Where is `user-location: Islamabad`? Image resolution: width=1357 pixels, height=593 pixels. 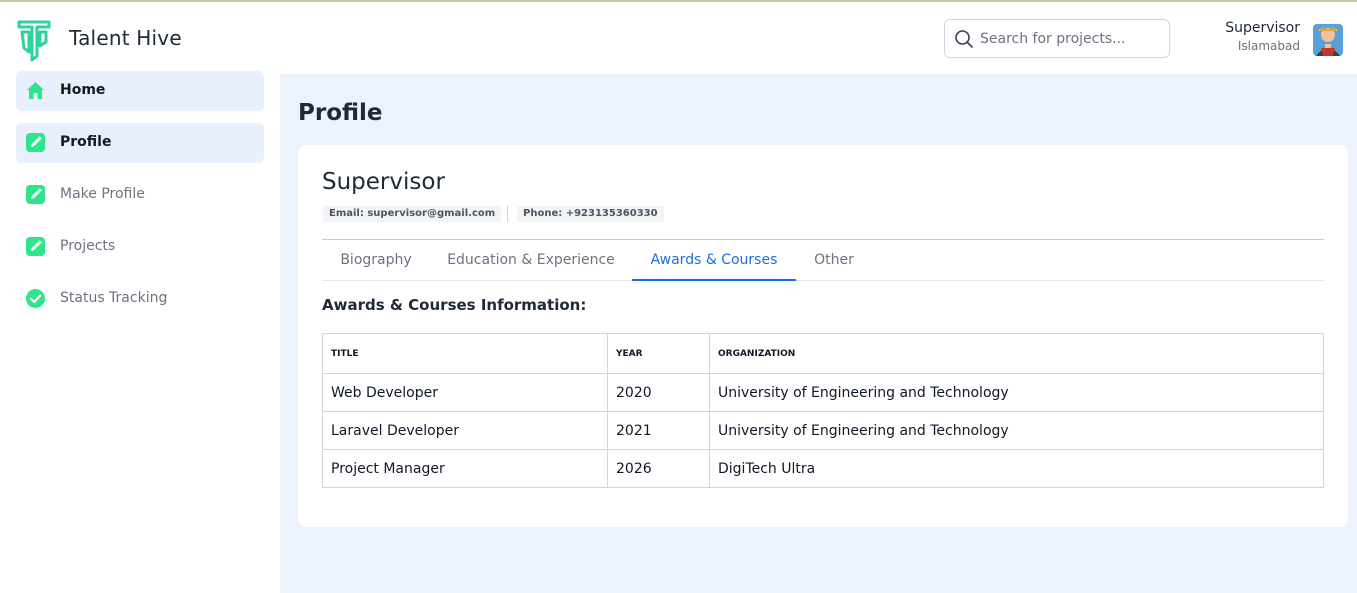
user-location: Islamabad is located at coordinates (1268, 46).